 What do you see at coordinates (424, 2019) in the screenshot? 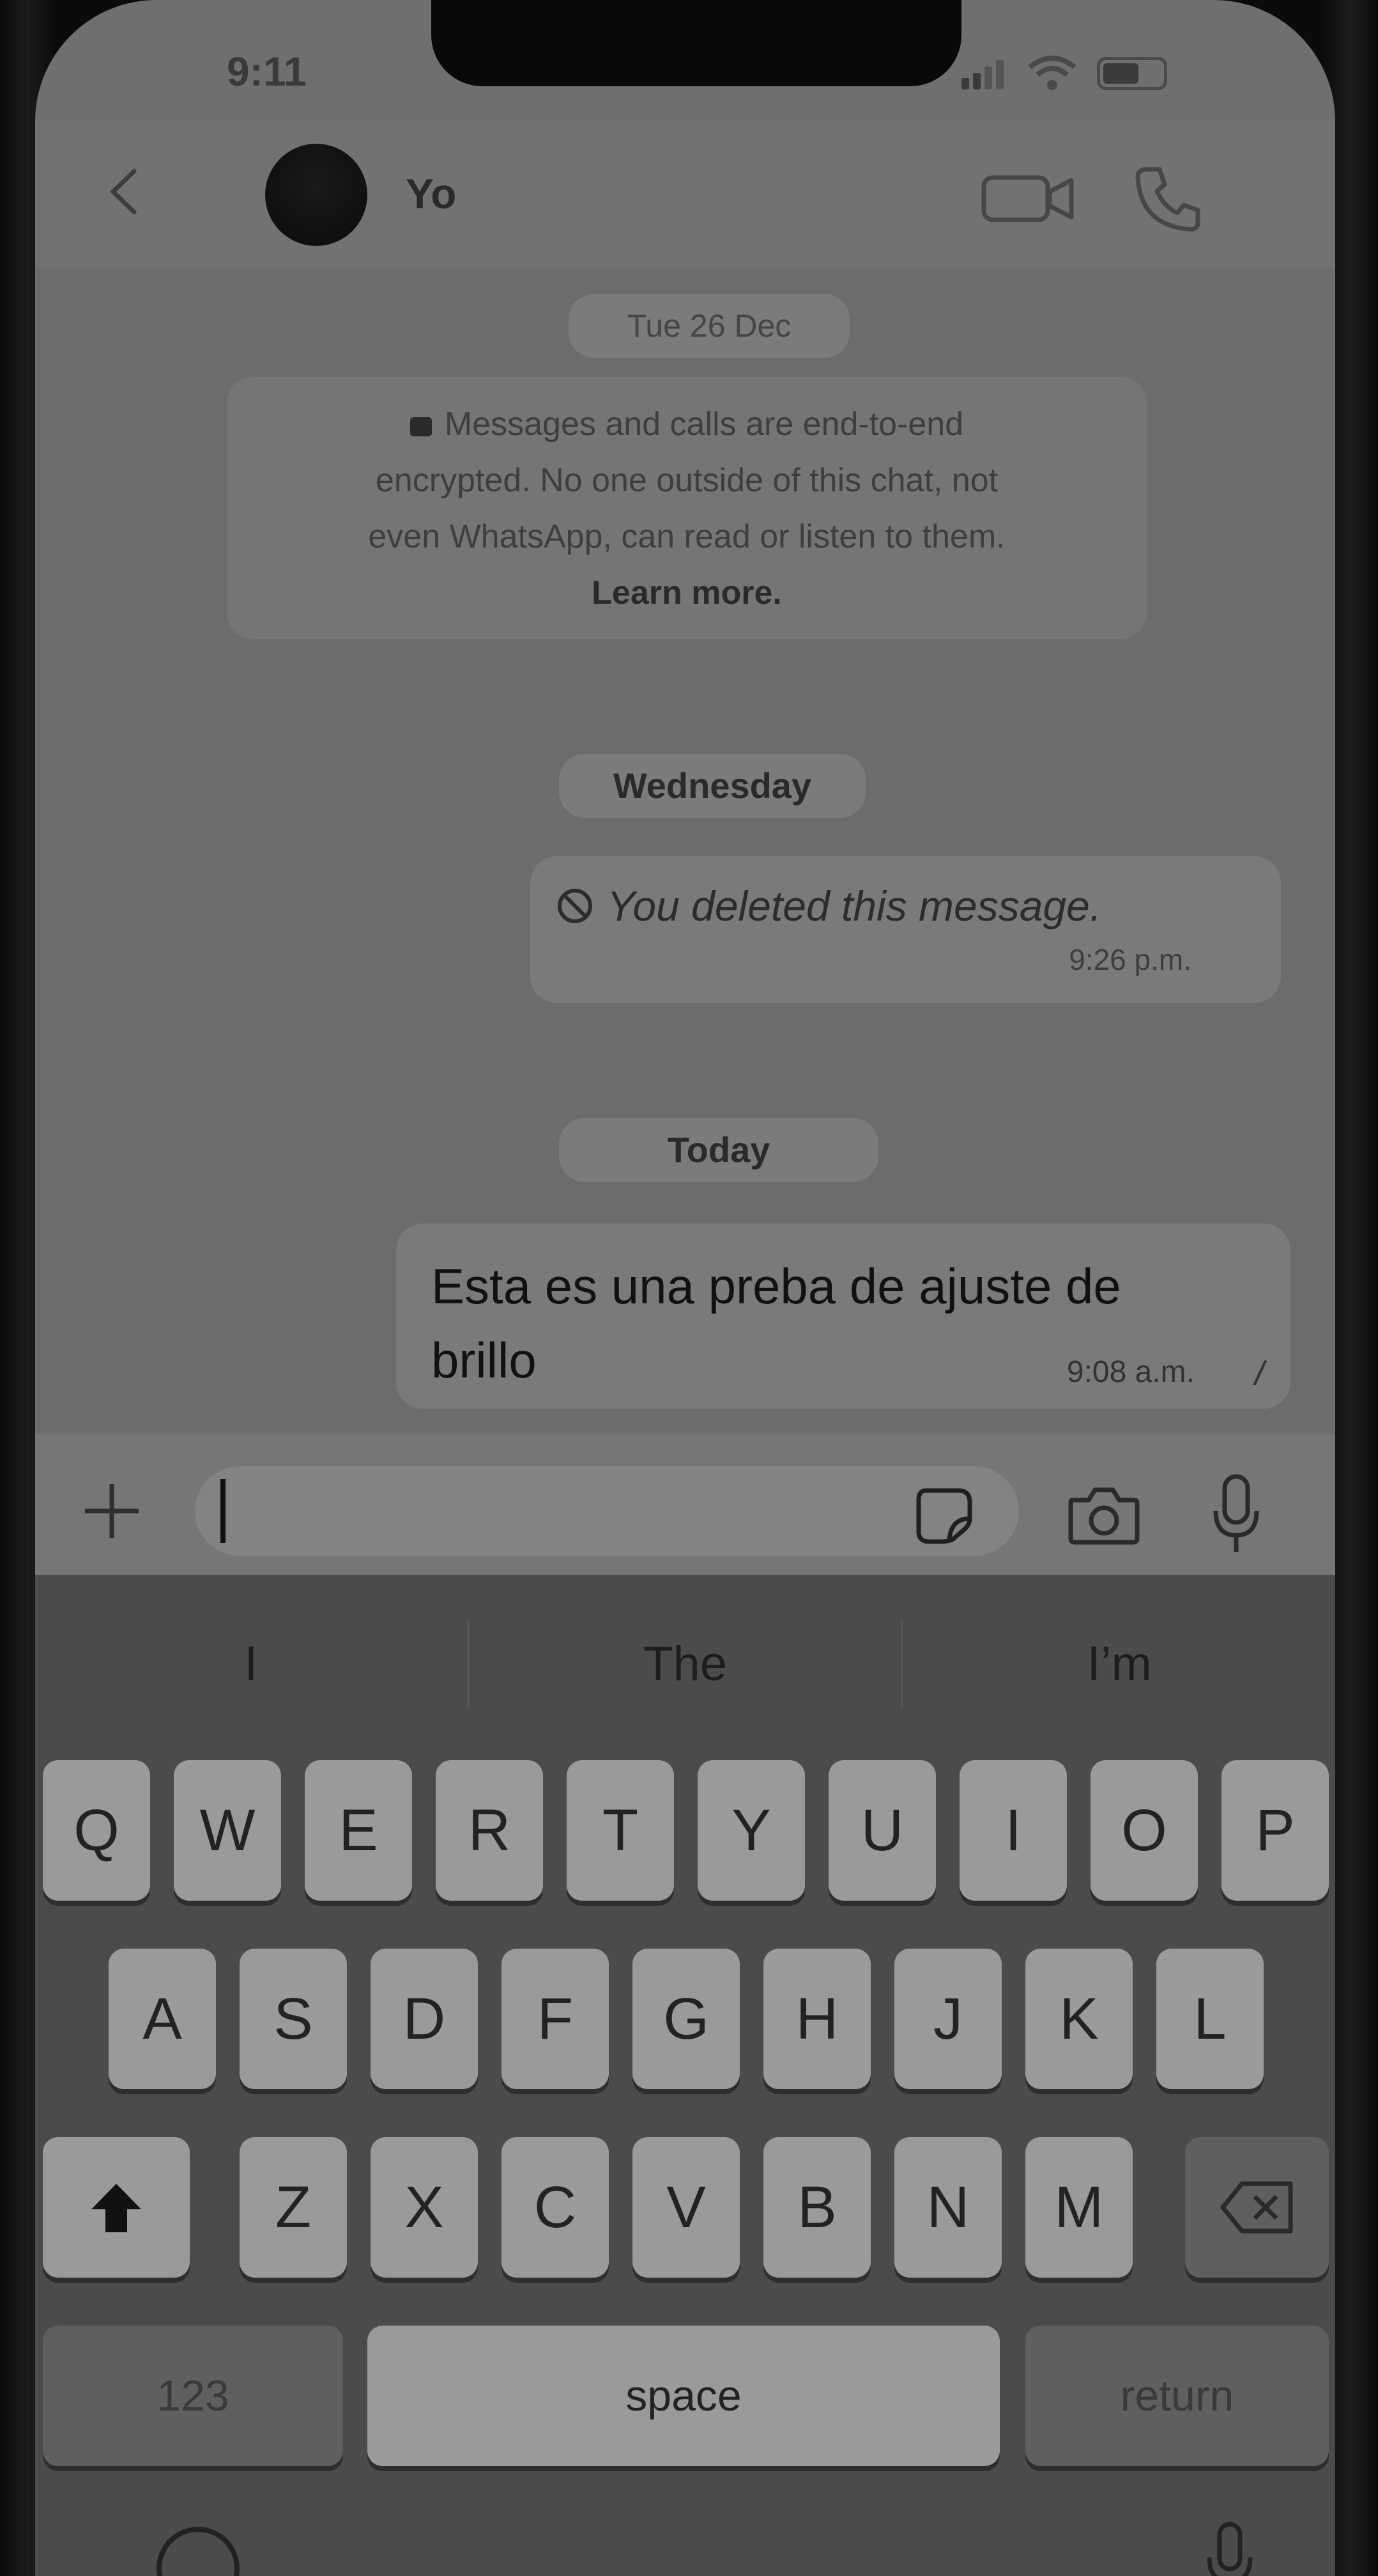
I see `key-d: D` at bounding box center [424, 2019].